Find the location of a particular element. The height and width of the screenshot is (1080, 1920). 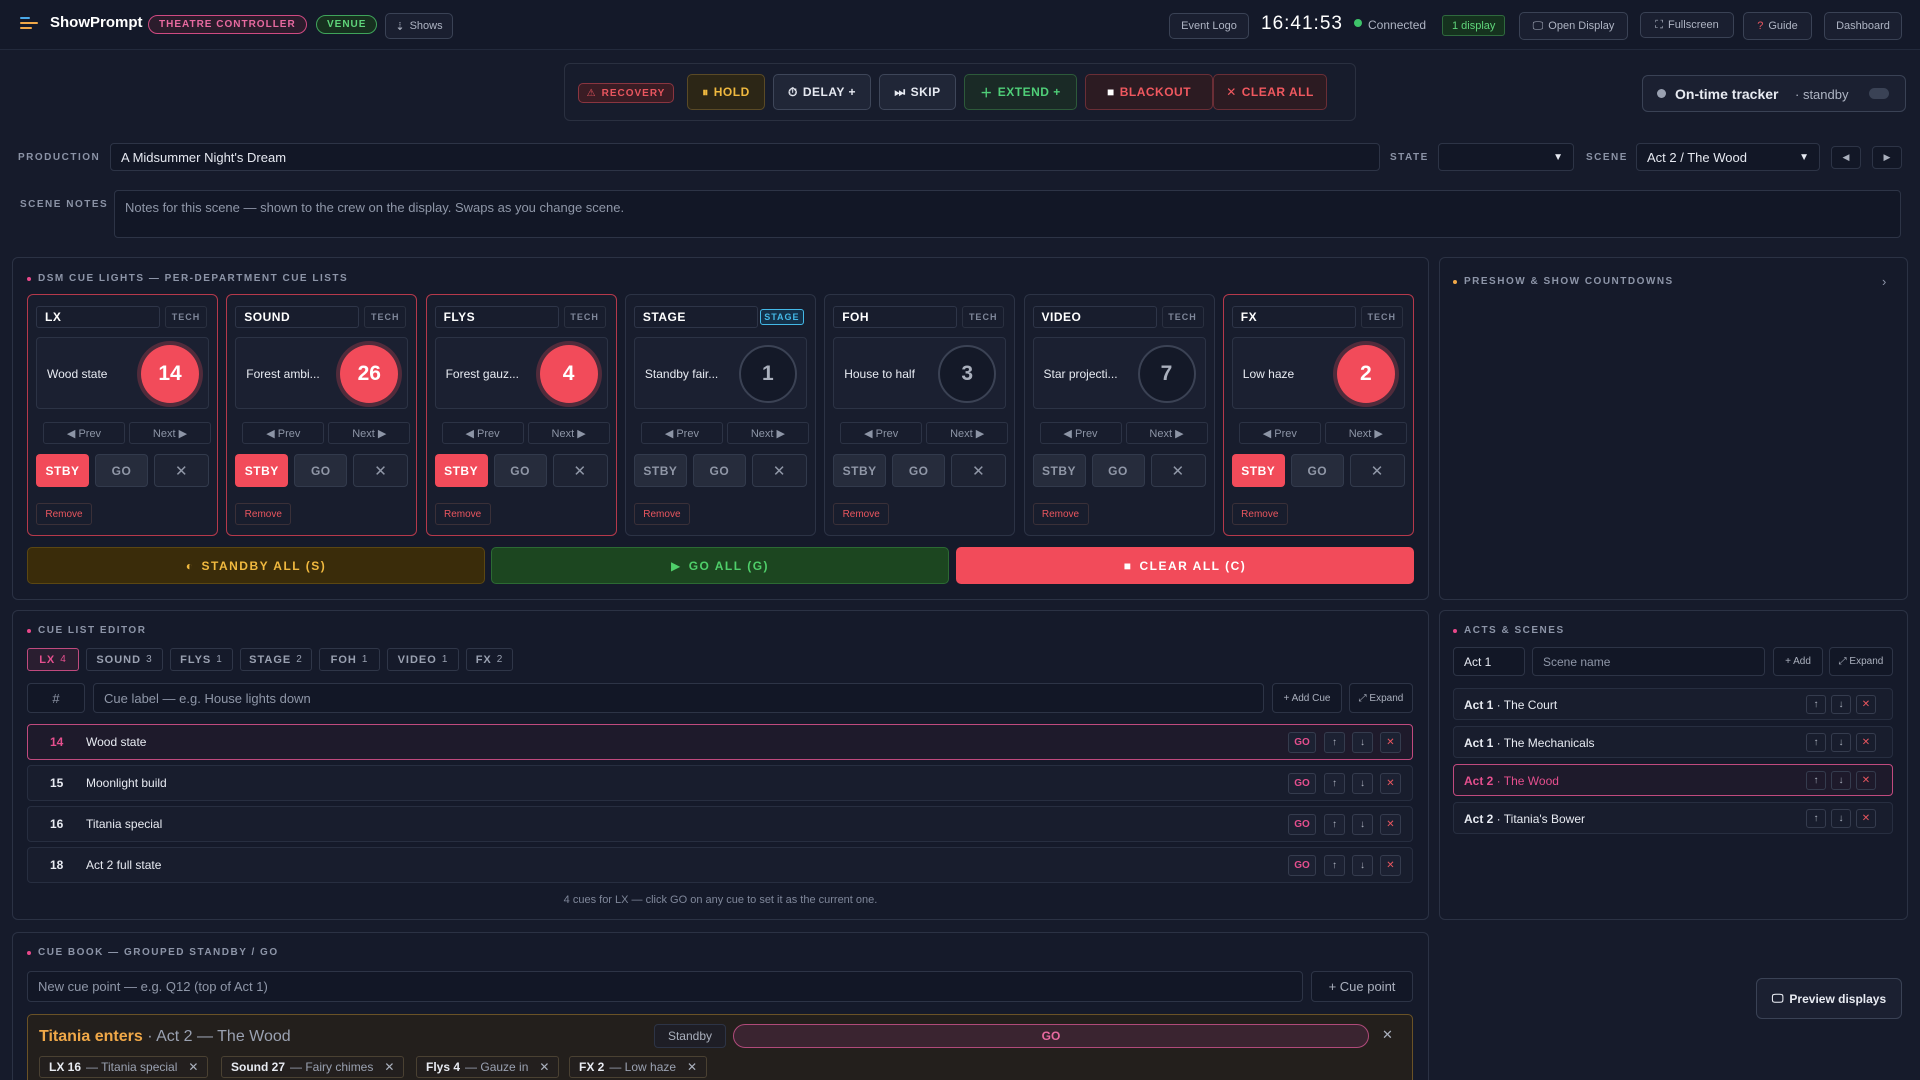

expand-cues-button: ⤢ Expand is located at coordinates (1381, 698).